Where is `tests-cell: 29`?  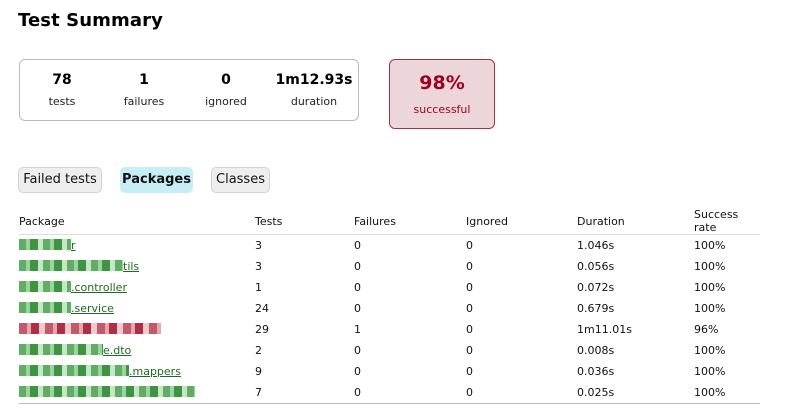 tests-cell: 29 is located at coordinates (262, 329).